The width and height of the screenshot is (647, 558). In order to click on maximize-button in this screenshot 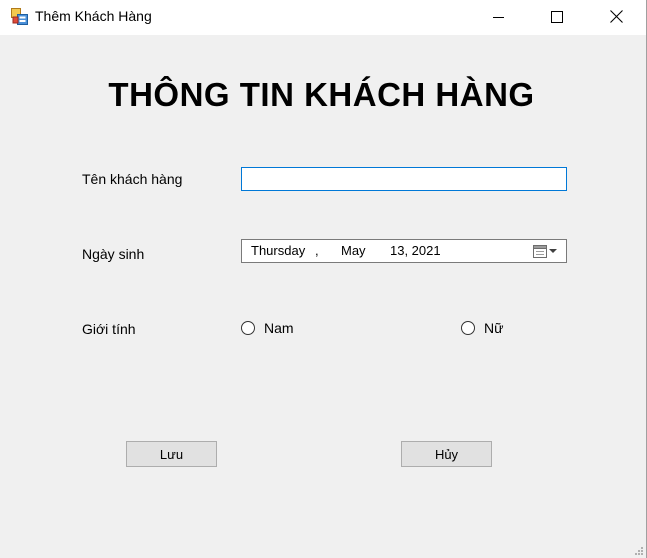, I will do `click(557, 16)`.